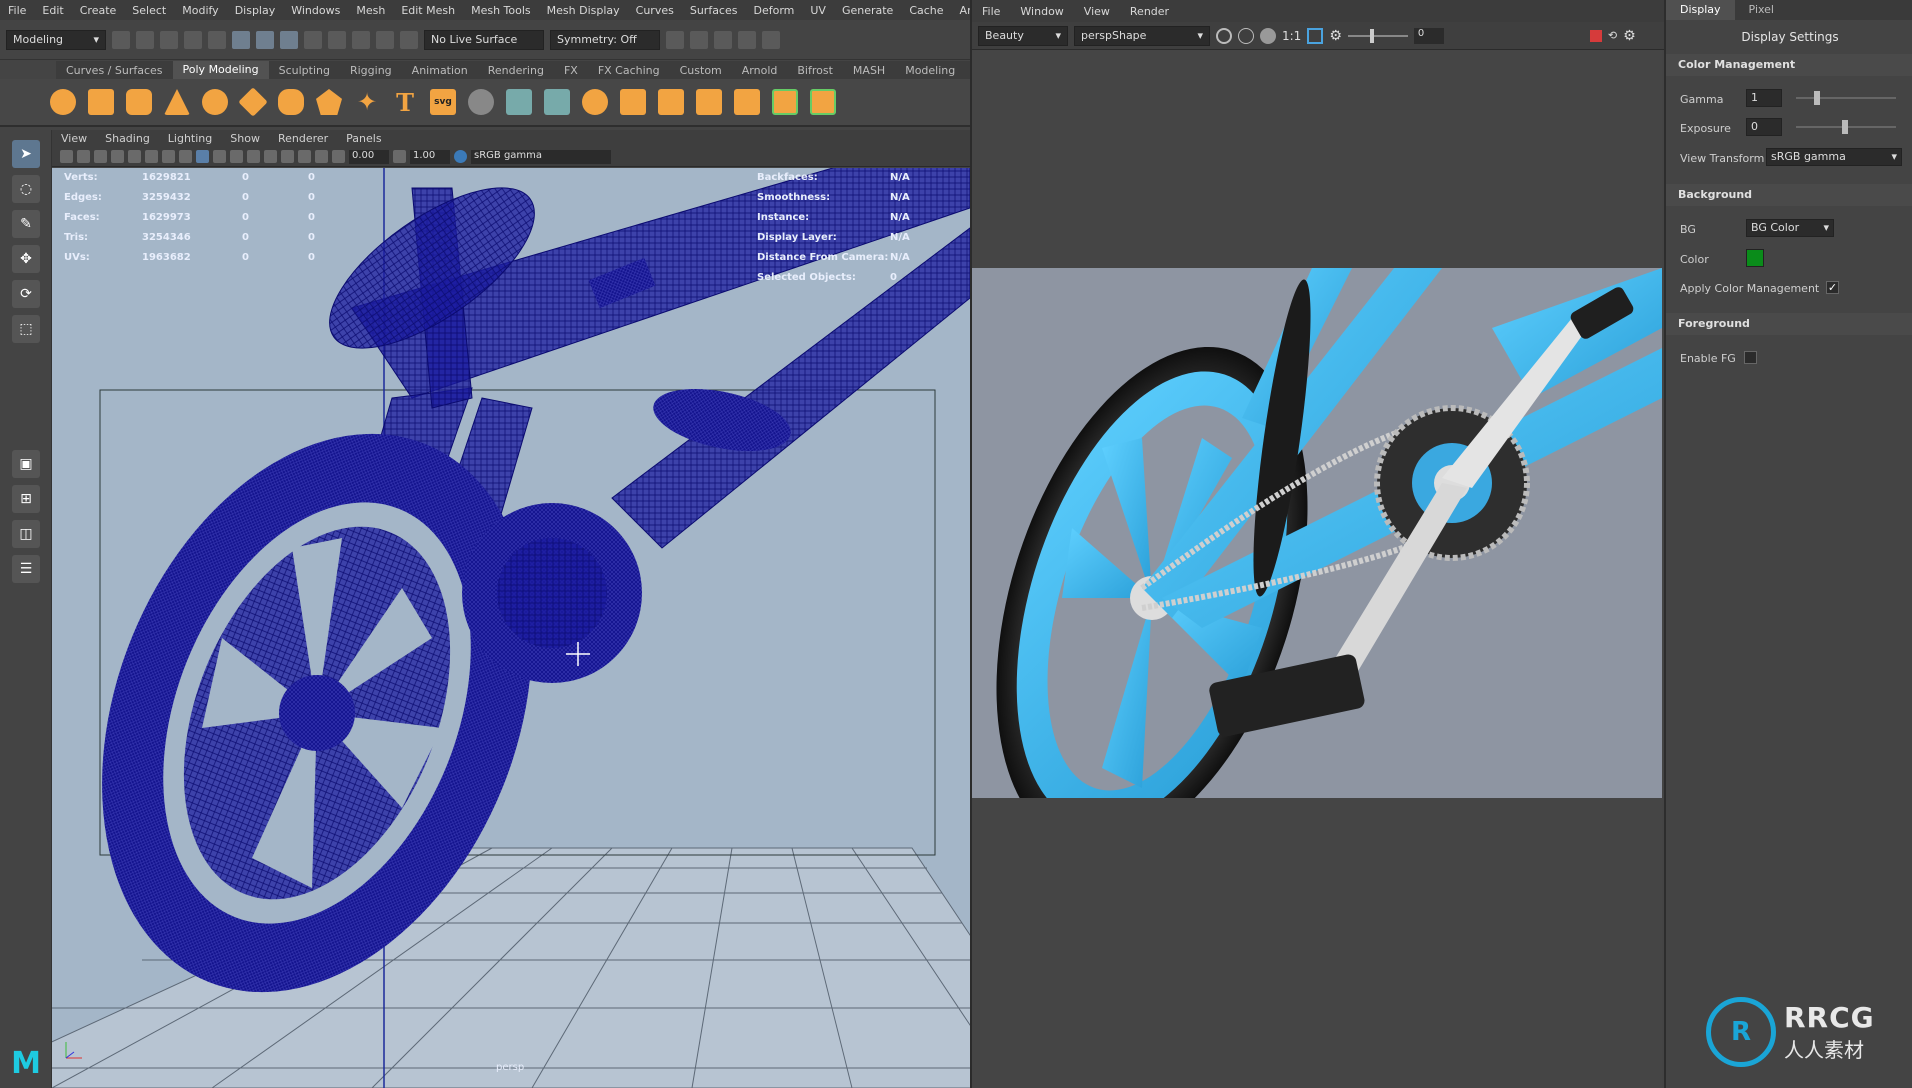 This screenshot has width=1912, height=1088. What do you see at coordinates (291, 102) in the screenshot?
I see `poly-disc-icon` at bounding box center [291, 102].